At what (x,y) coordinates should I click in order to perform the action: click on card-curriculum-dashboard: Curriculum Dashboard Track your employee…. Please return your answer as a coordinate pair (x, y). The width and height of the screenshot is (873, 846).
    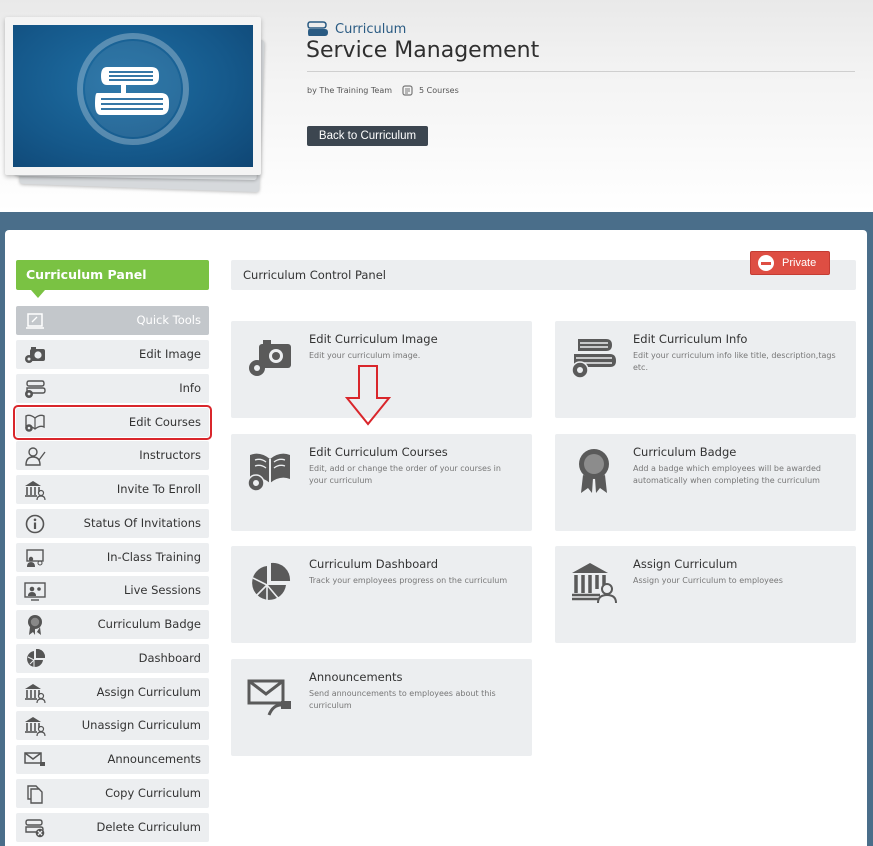
    Looking at the image, I should click on (381, 594).